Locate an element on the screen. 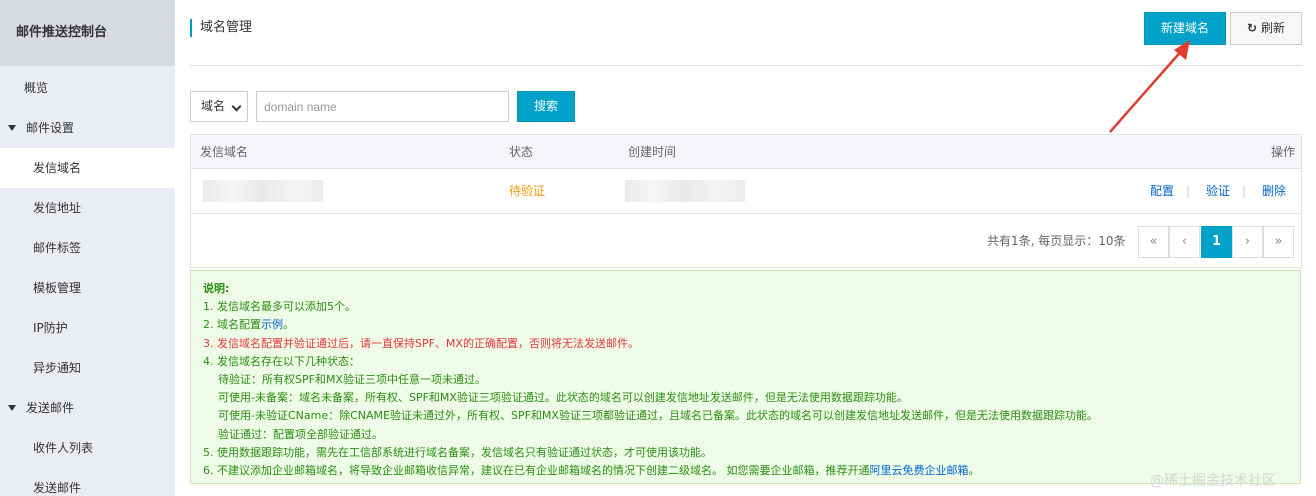 This screenshot has width=1316, height=496. sidebar-item-overview: 概览 is located at coordinates (87, 88).